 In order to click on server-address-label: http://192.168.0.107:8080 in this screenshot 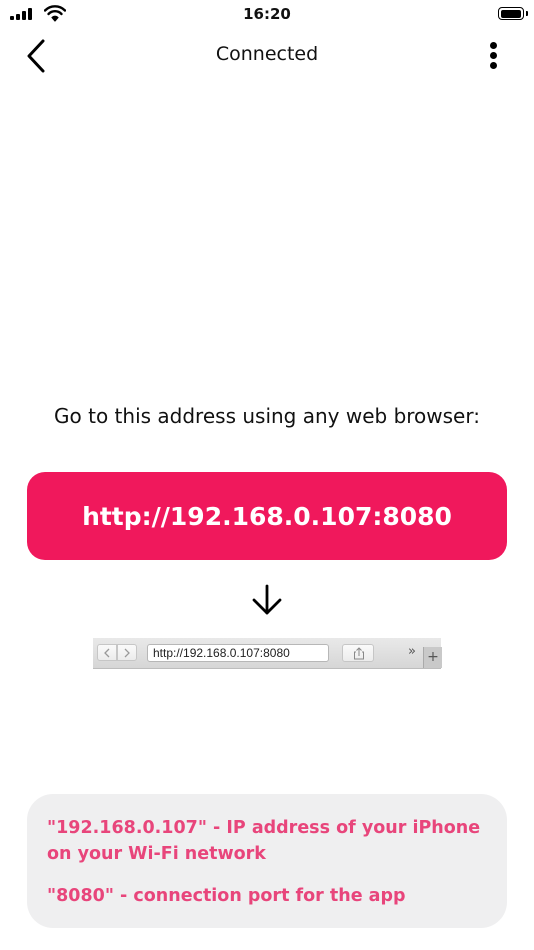, I will do `click(267, 516)`.